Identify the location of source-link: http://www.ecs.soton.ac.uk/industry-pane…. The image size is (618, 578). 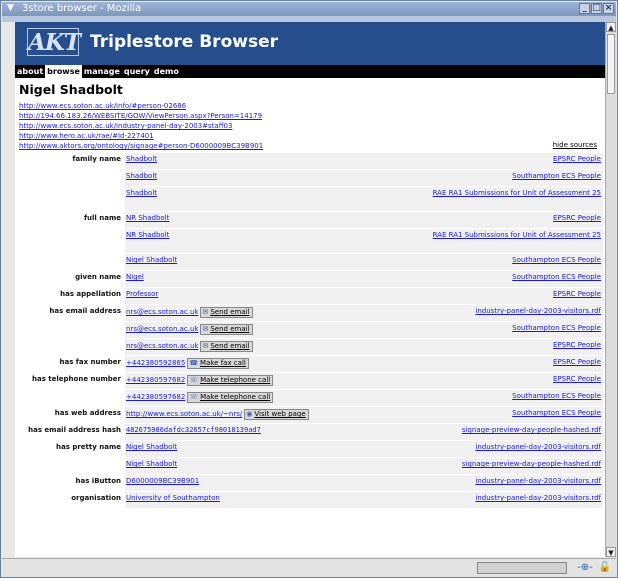
(310, 126).